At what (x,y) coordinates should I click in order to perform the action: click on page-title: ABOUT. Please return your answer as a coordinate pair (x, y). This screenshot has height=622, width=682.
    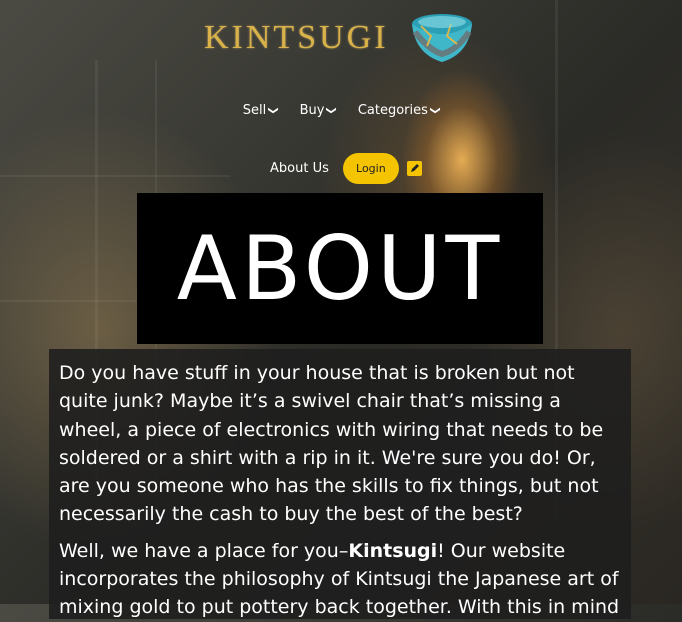
    Looking at the image, I should click on (340, 268).